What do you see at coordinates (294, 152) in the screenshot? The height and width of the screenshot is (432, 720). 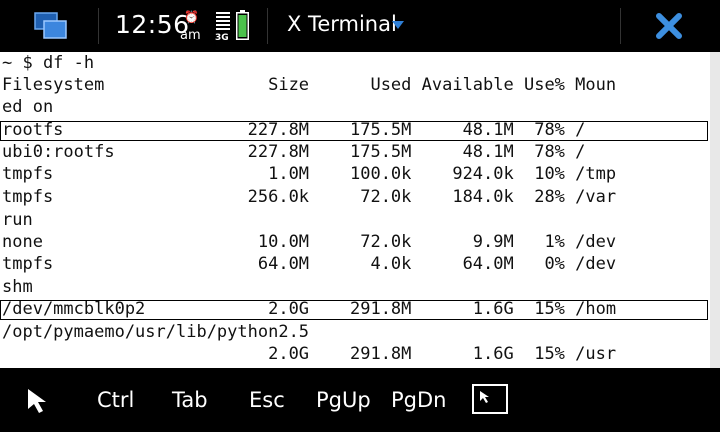 I see `terminal-line: ubi0:rootfs 227.8M 175.5M 48.1M 78% /` at bounding box center [294, 152].